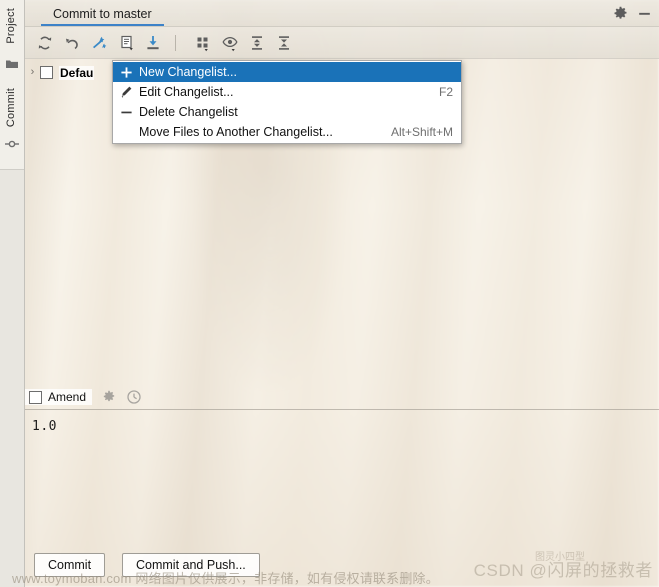 Image resolution: width=659 pixels, height=587 pixels. What do you see at coordinates (342, 43) in the screenshot?
I see `changes-toolbar` at bounding box center [342, 43].